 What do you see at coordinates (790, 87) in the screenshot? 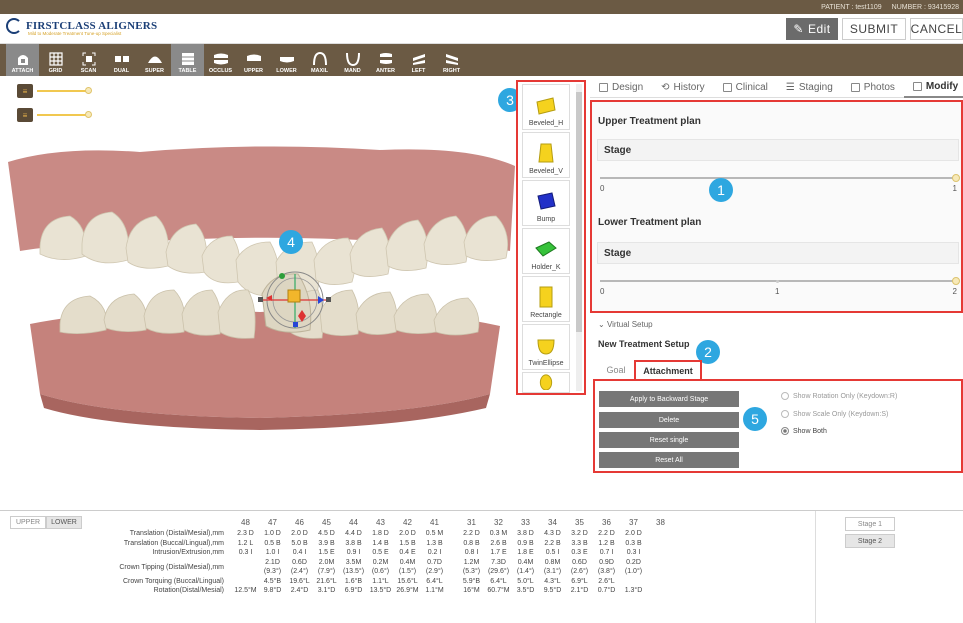
I see `staging-icon: ☰` at bounding box center [790, 87].